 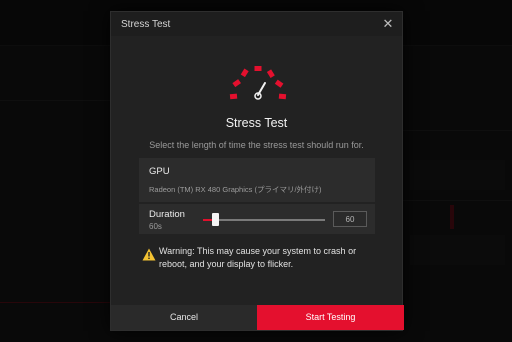 What do you see at coordinates (146, 24) in the screenshot?
I see `dialog-title: Stress Test` at bounding box center [146, 24].